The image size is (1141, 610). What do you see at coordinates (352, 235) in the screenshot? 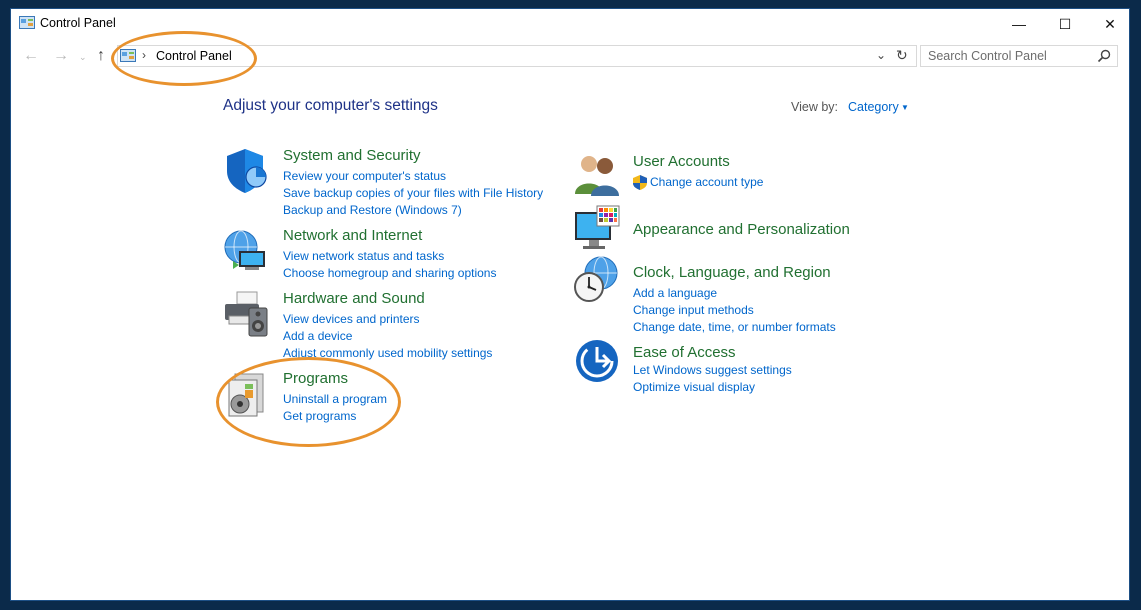
I see `category-title: Network and Internet` at bounding box center [352, 235].